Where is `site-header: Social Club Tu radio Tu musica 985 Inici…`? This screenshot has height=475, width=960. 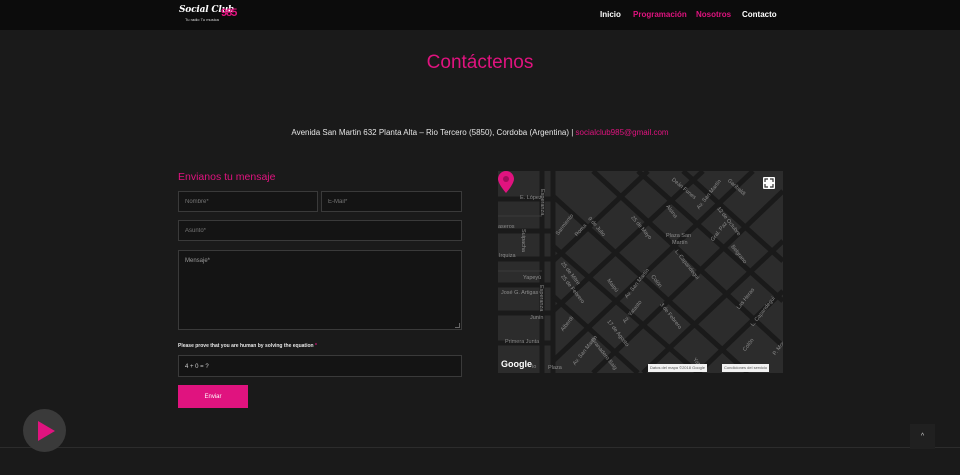
site-header: Social Club Tu radio Tu musica 985 Inici… is located at coordinates (480, 15).